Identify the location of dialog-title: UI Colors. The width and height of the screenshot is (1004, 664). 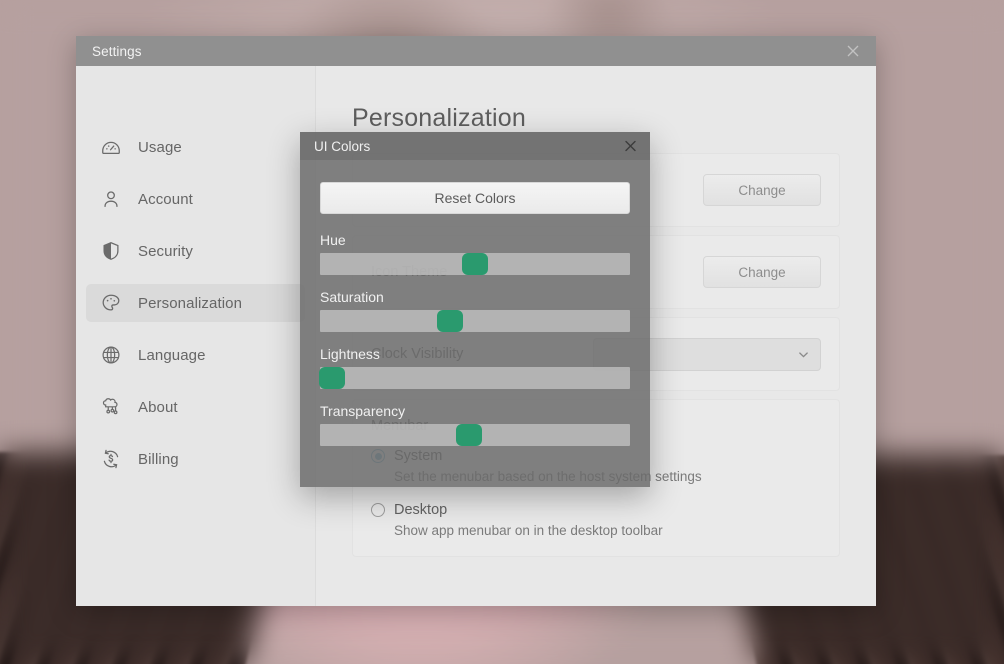
(342, 146).